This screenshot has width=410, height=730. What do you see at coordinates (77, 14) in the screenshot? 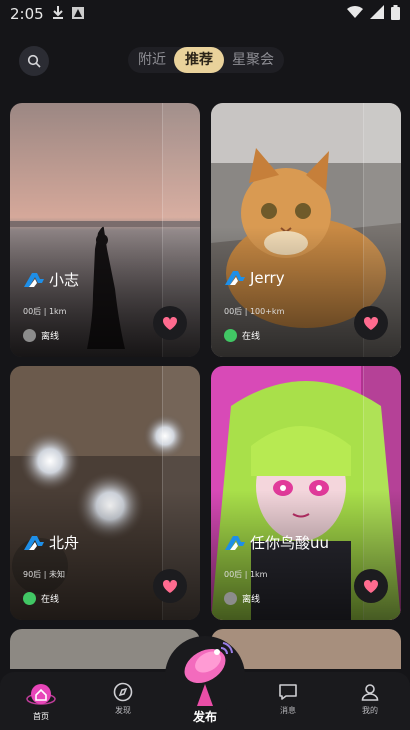
I see `notification-icon` at bounding box center [77, 14].